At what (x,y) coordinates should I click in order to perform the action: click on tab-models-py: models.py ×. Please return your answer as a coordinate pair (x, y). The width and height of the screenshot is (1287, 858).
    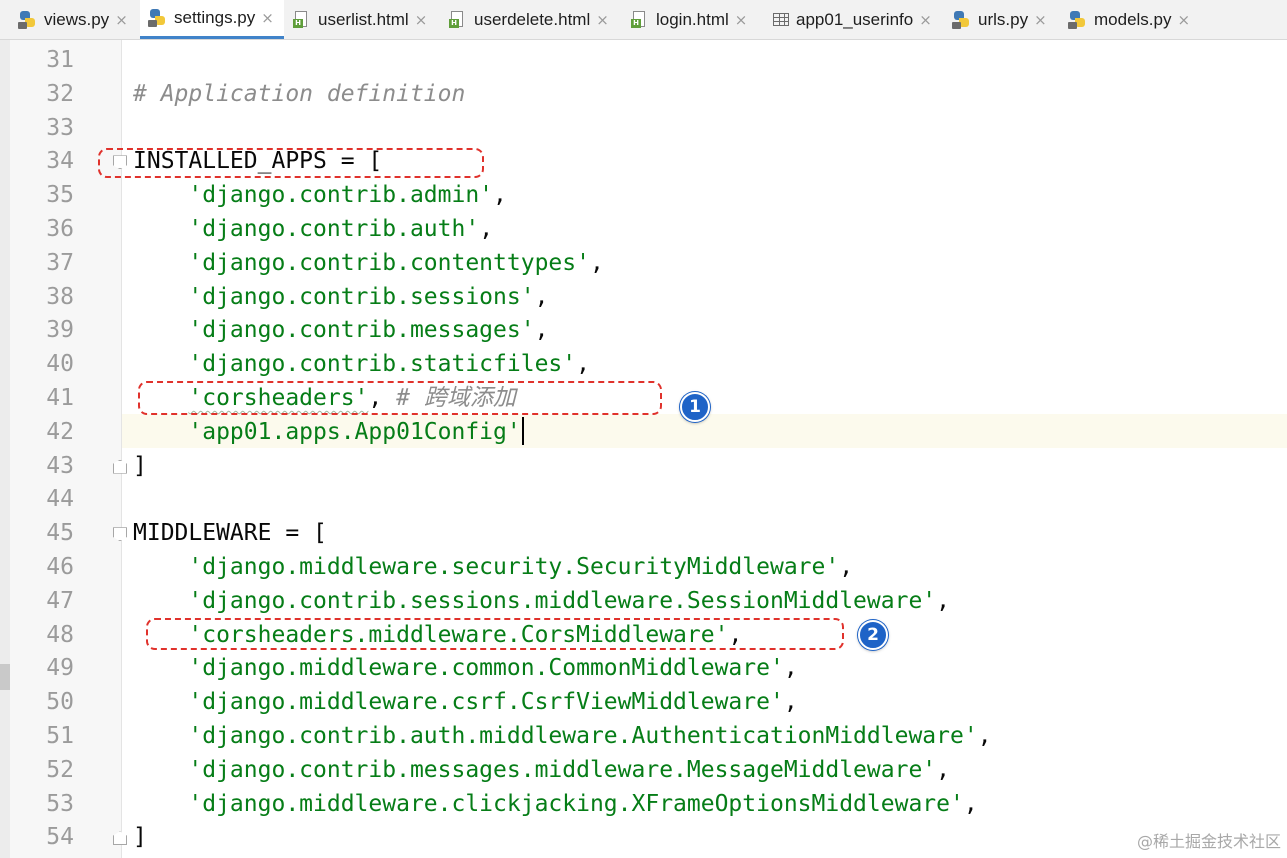
    Looking at the image, I should click on (1125, 19).